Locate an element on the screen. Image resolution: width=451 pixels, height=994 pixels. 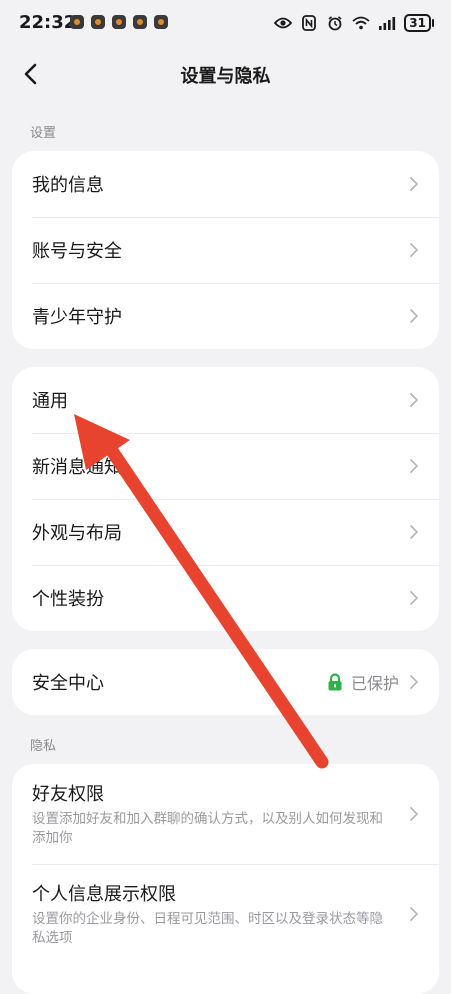
header: 设置与隐私 is located at coordinates (225, 74).